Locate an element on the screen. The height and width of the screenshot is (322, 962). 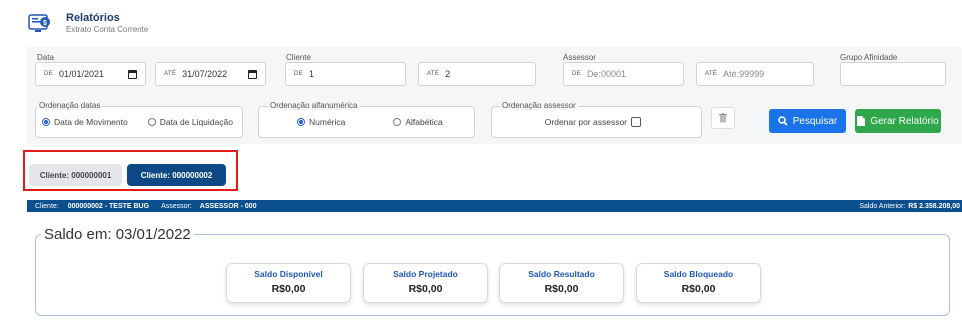
gerar-relatorio-button: Gerar Relatório is located at coordinates (898, 121).